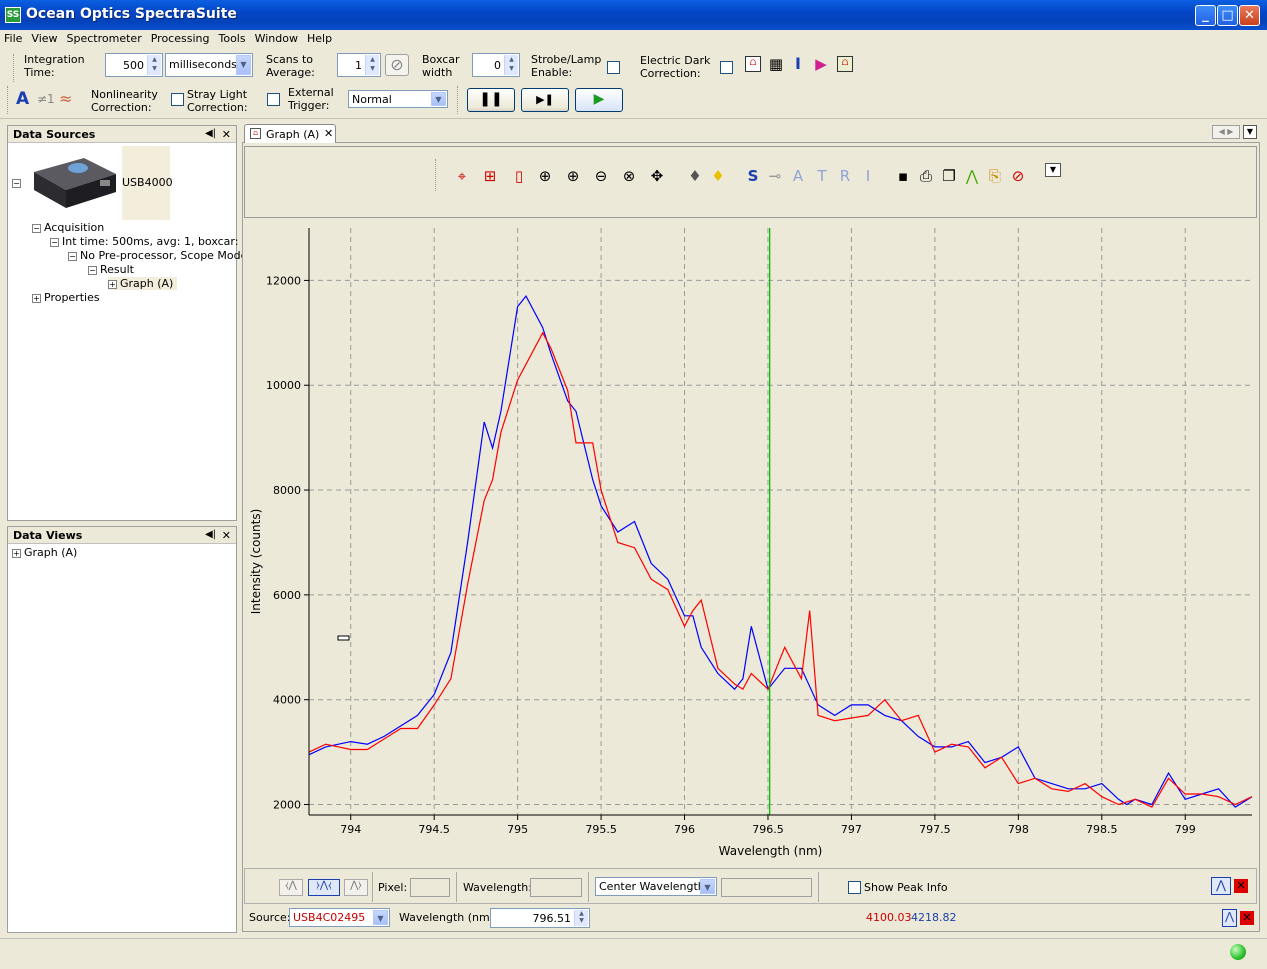 The width and height of the screenshot is (1267, 969). What do you see at coordinates (1249, 15) in the screenshot?
I see `close-button: ✕` at bounding box center [1249, 15].